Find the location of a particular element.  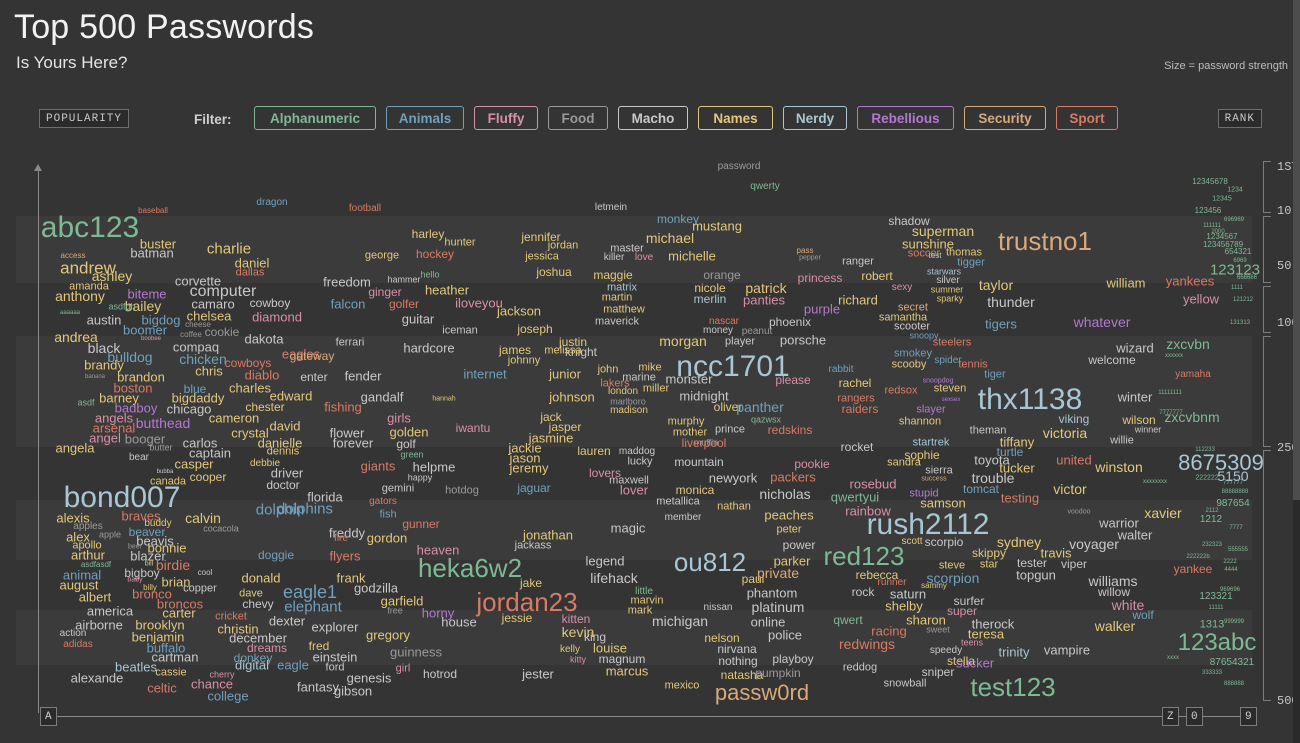

password-word: winter is located at coordinates (1135, 397).